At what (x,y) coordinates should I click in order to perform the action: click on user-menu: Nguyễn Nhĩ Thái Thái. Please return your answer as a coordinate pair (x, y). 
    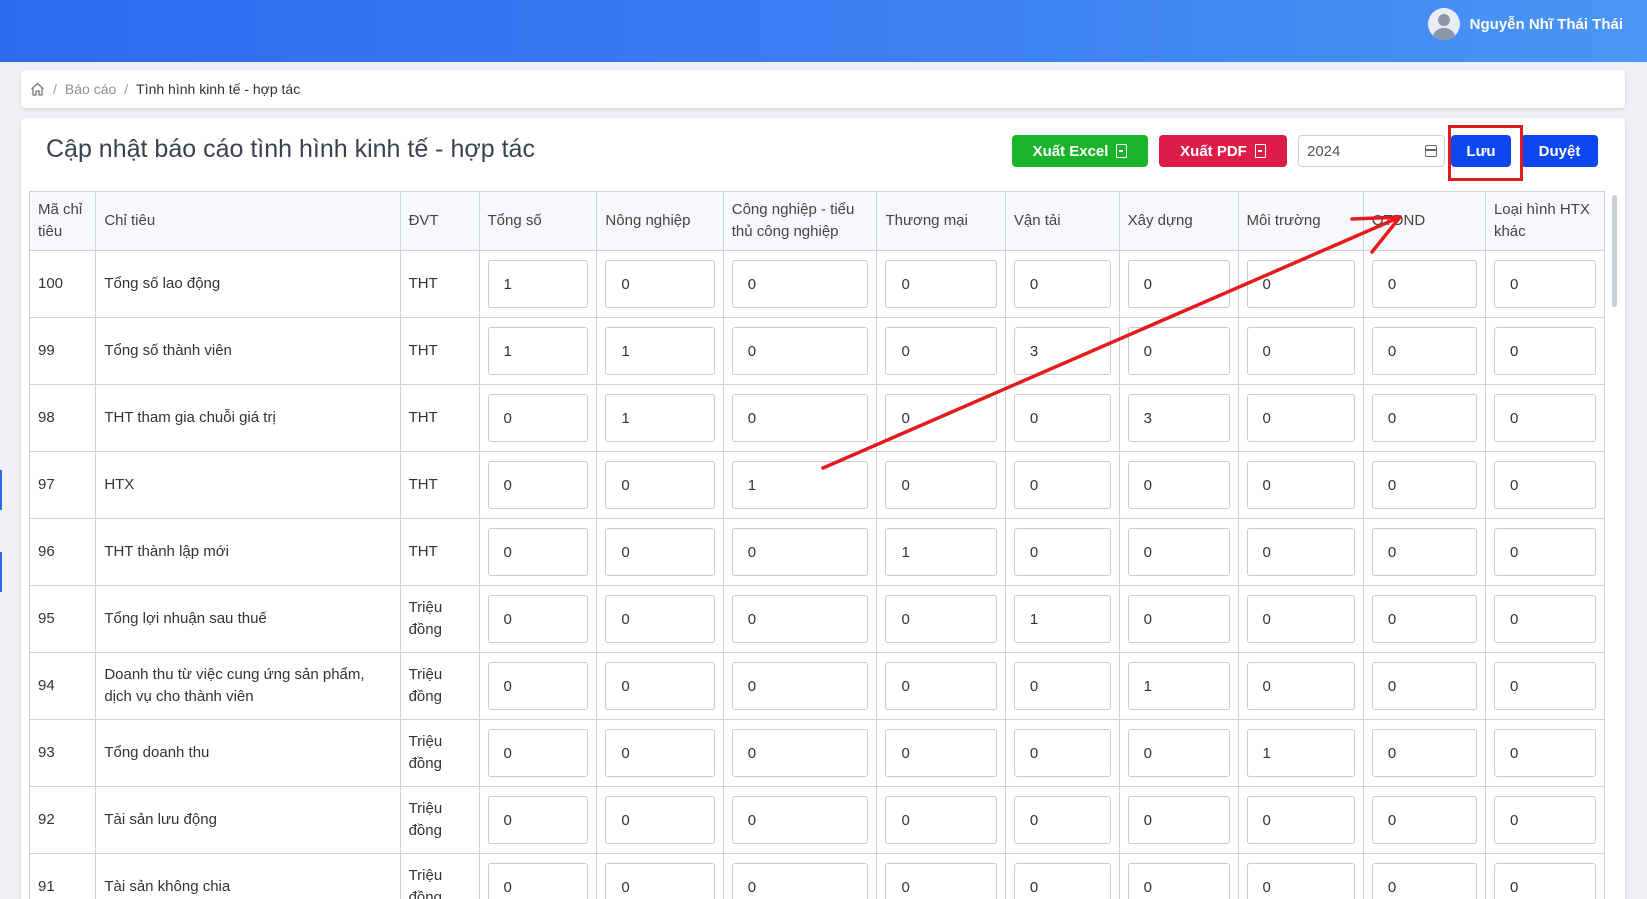
    Looking at the image, I should click on (1525, 24).